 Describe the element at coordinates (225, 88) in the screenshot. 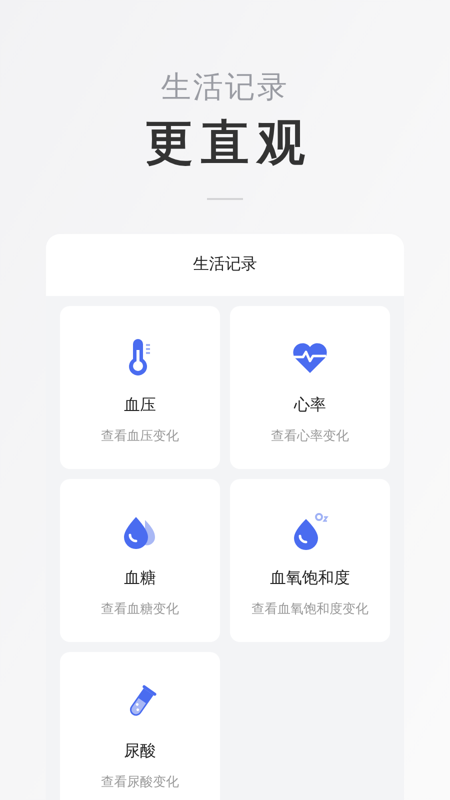

I see `headline-subtitle: 生活记录` at that location.